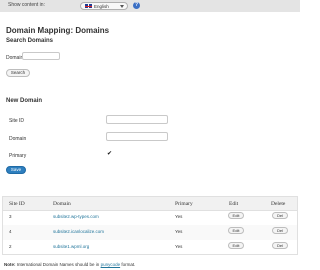 The width and height of the screenshot is (320, 270). I want to click on new-domain-label: Domain, so click(18, 139).